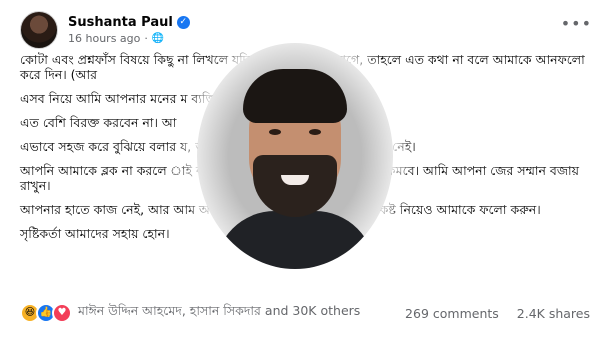 The width and height of the screenshot is (606, 340). What do you see at coordinates (553, 313) in the screenshot?
I see `shares-count: 2.4K shares` at bounding box center [553, 313].